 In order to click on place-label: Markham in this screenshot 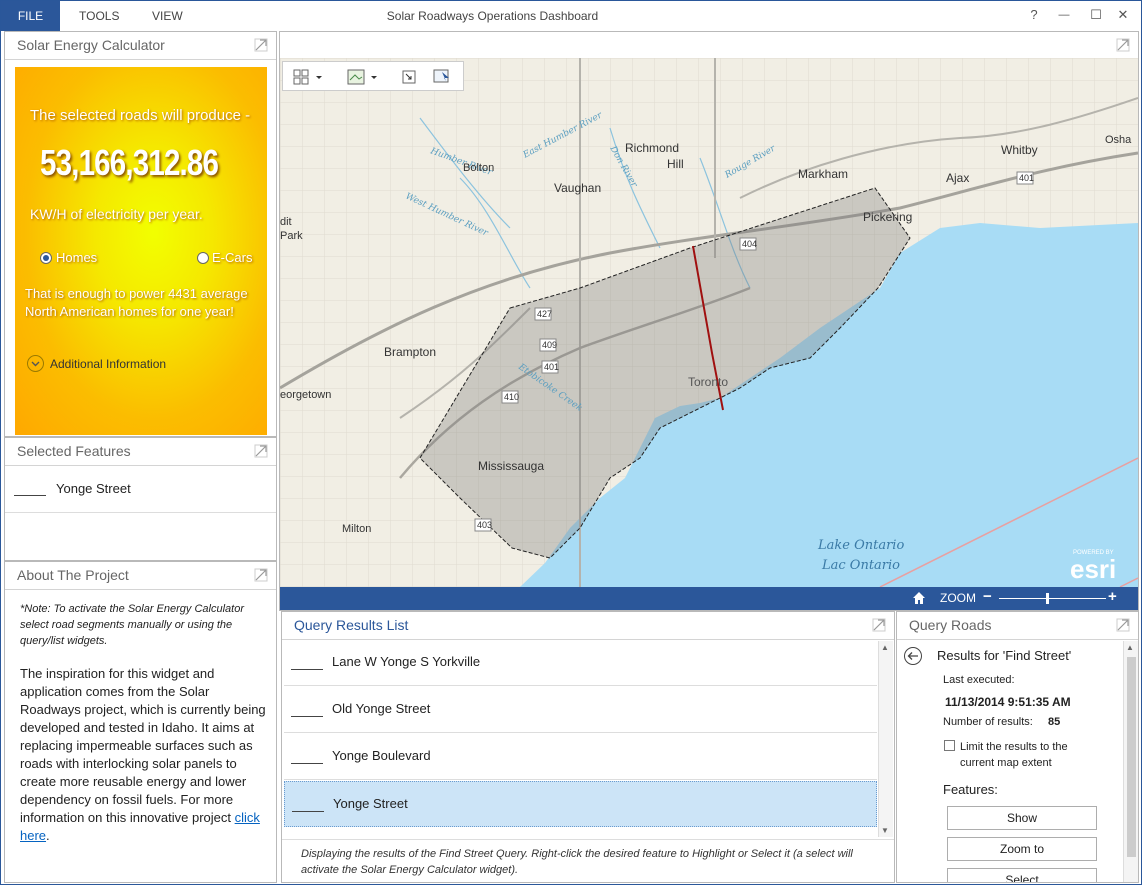, I will do `click(823, 174)`.